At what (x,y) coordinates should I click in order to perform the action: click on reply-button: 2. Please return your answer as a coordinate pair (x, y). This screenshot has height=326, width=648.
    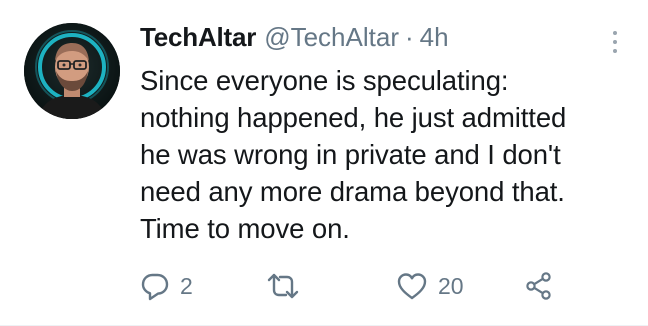
    Looking at the image, I should click on (166, 286).